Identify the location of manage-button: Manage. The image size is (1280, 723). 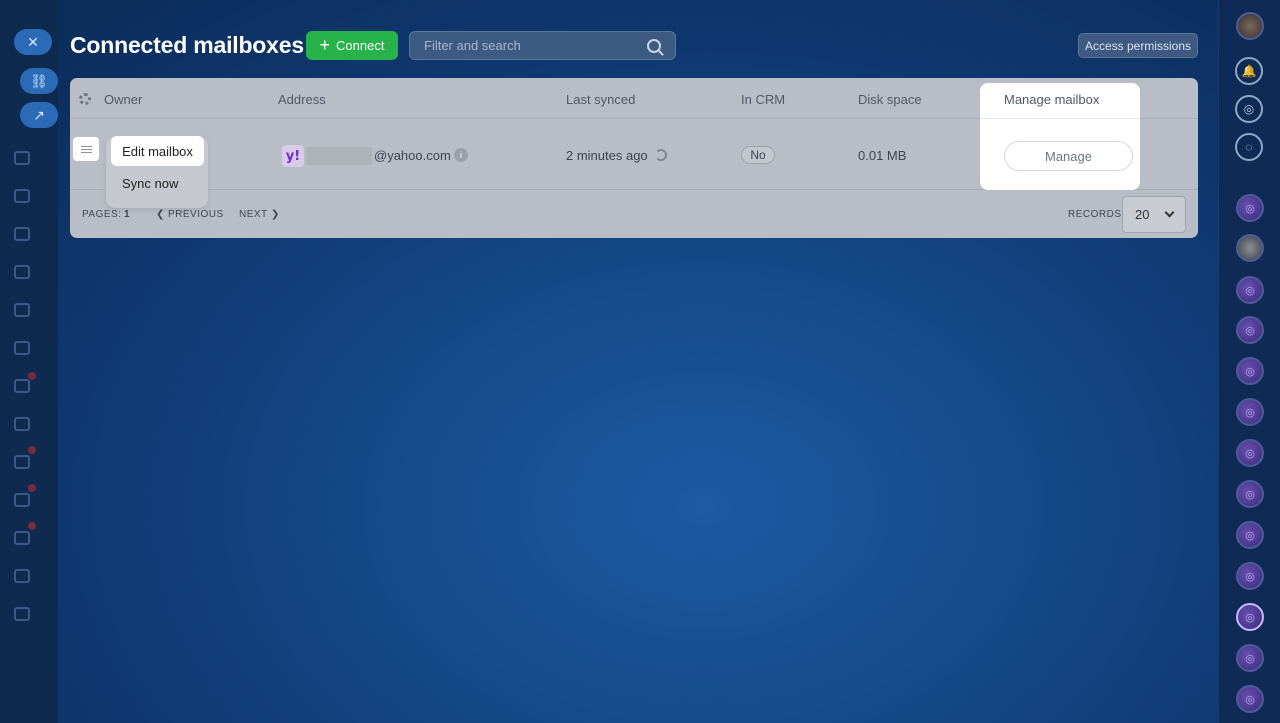
(1068, 156).